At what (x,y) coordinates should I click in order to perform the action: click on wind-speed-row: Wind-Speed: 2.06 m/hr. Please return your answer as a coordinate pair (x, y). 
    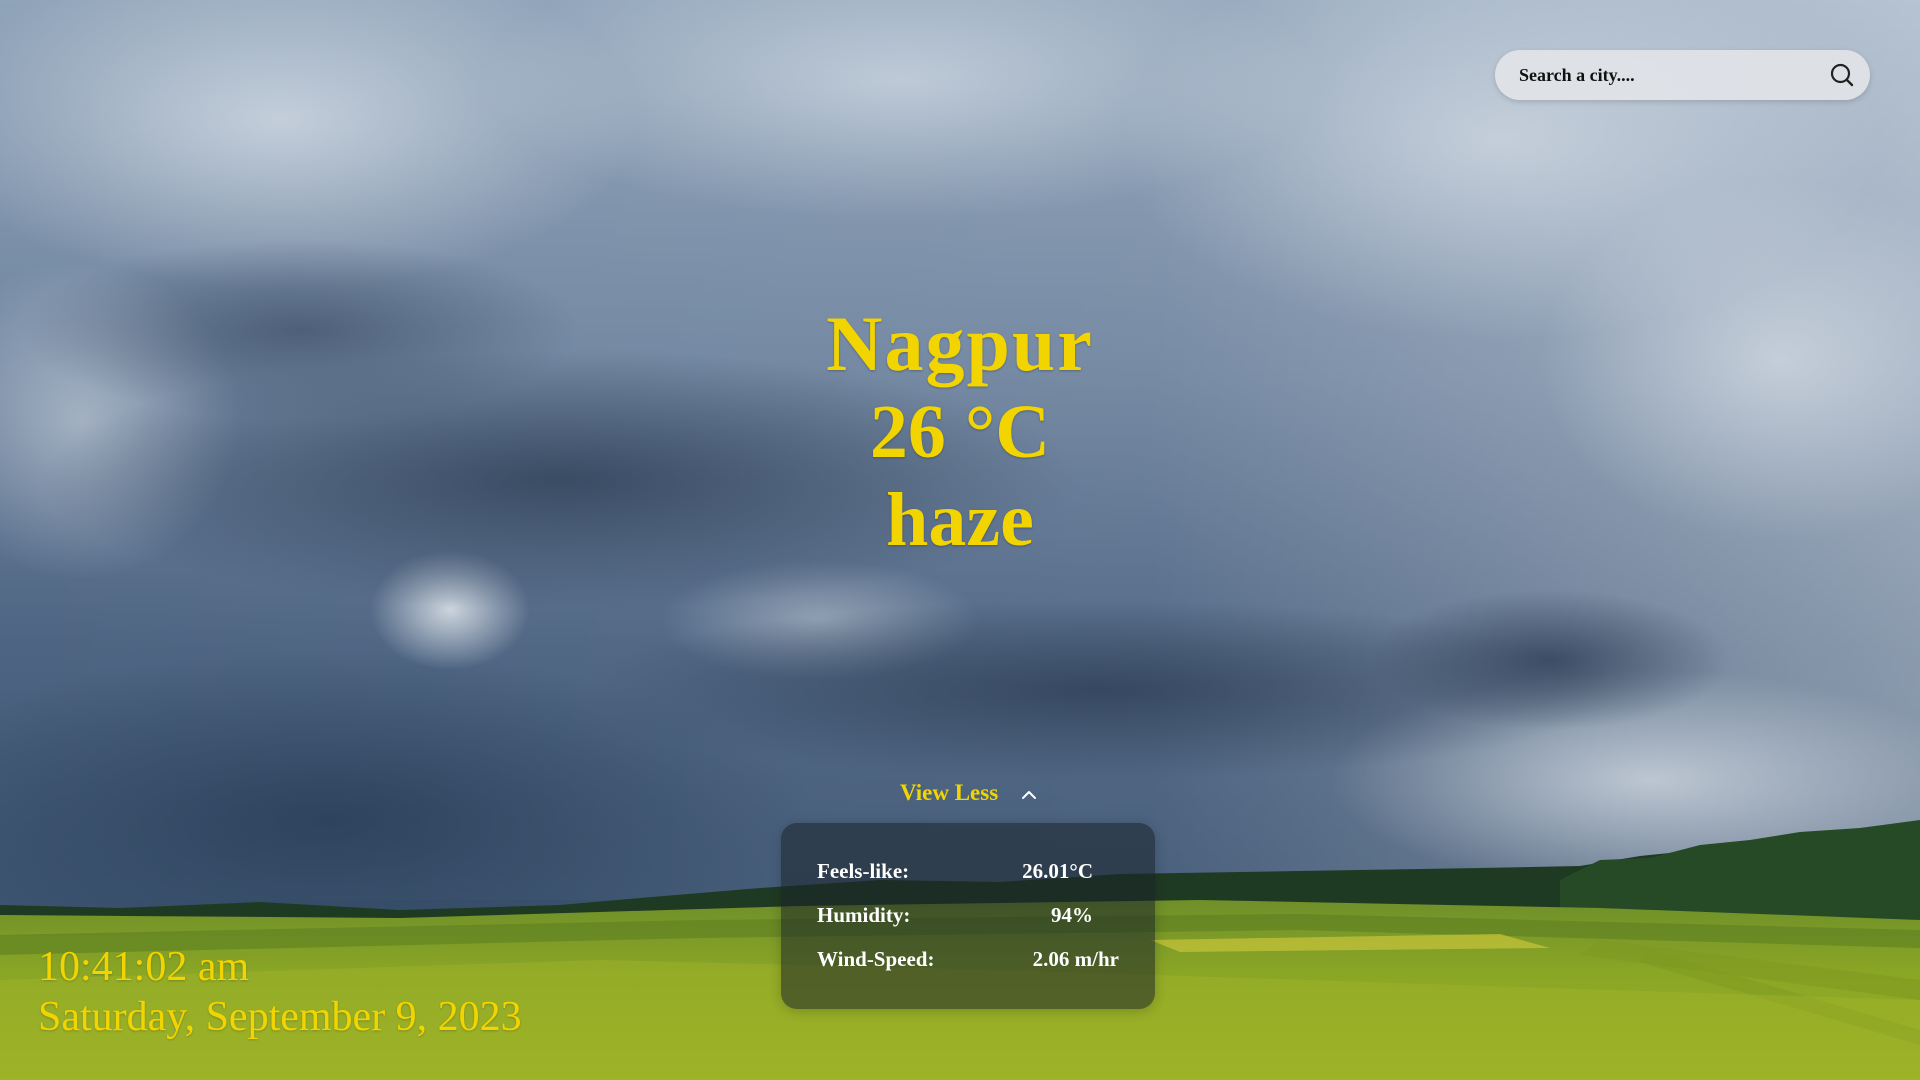
    Looking at the image, I should click on (968, 962).